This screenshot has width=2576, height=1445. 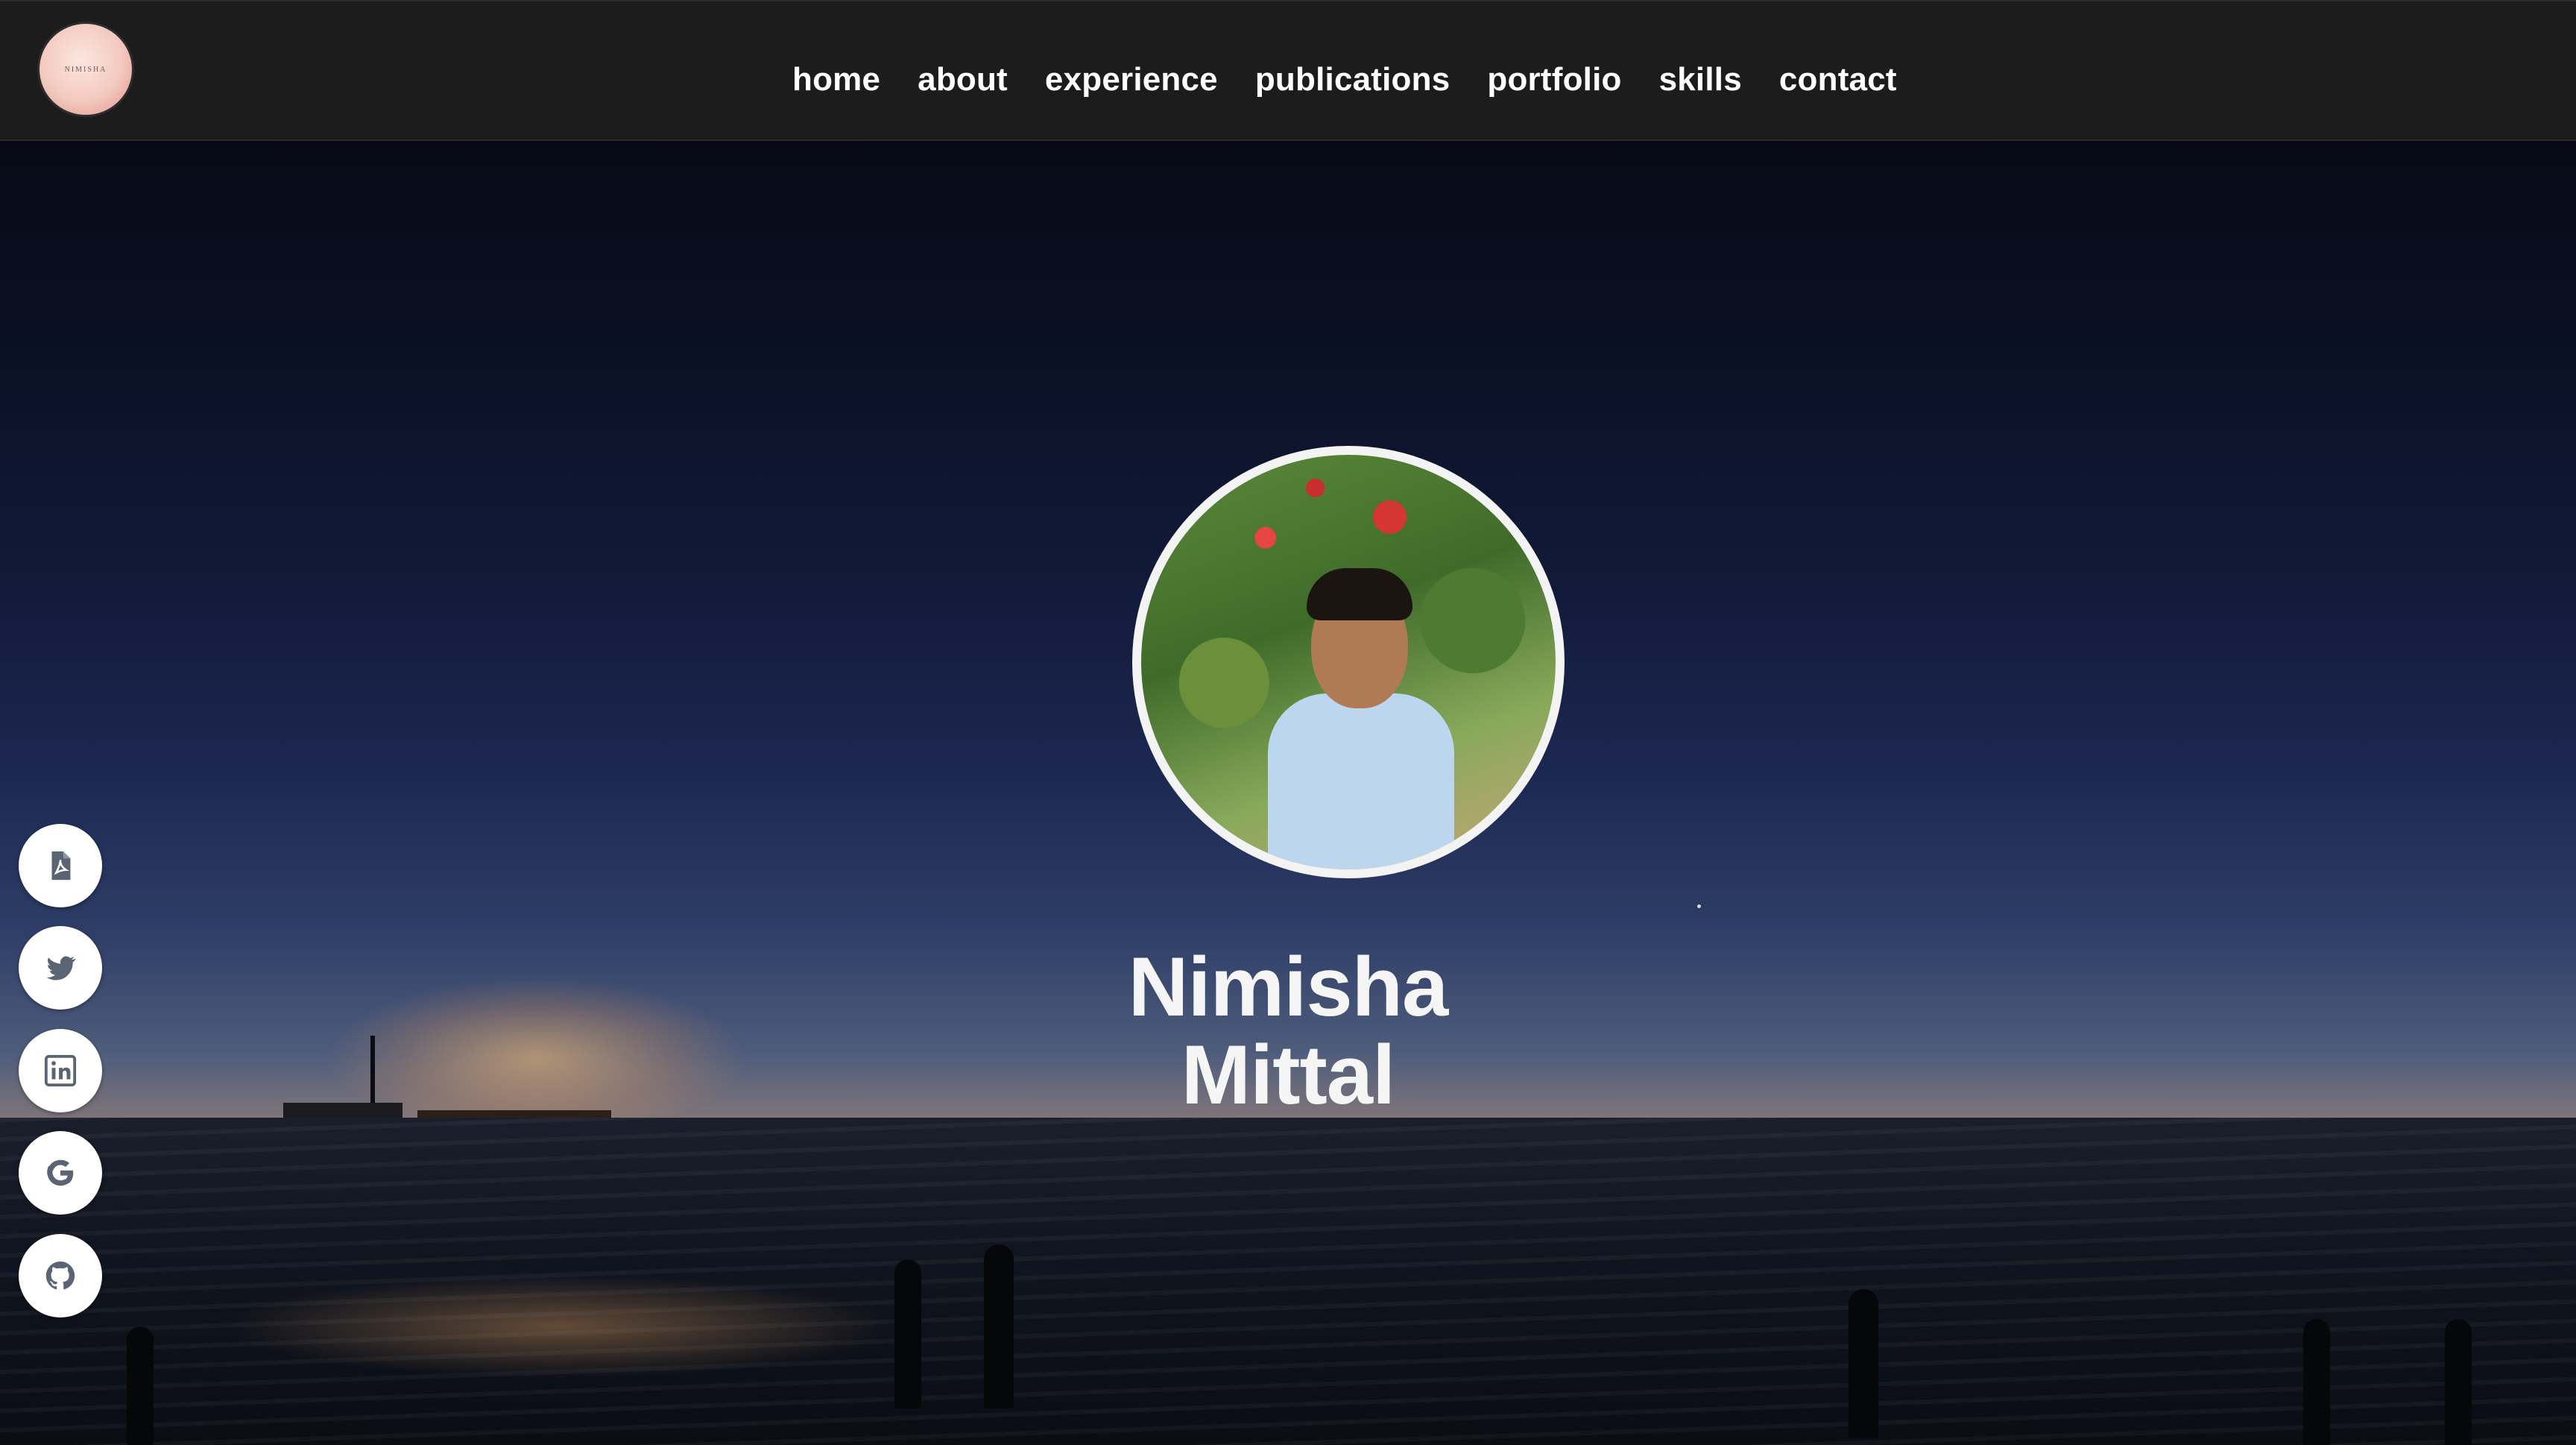 What do you see at coordinates (963, 79) in the screenshot?
I see `nav-link-about: about` at bounding box center [963, 79].